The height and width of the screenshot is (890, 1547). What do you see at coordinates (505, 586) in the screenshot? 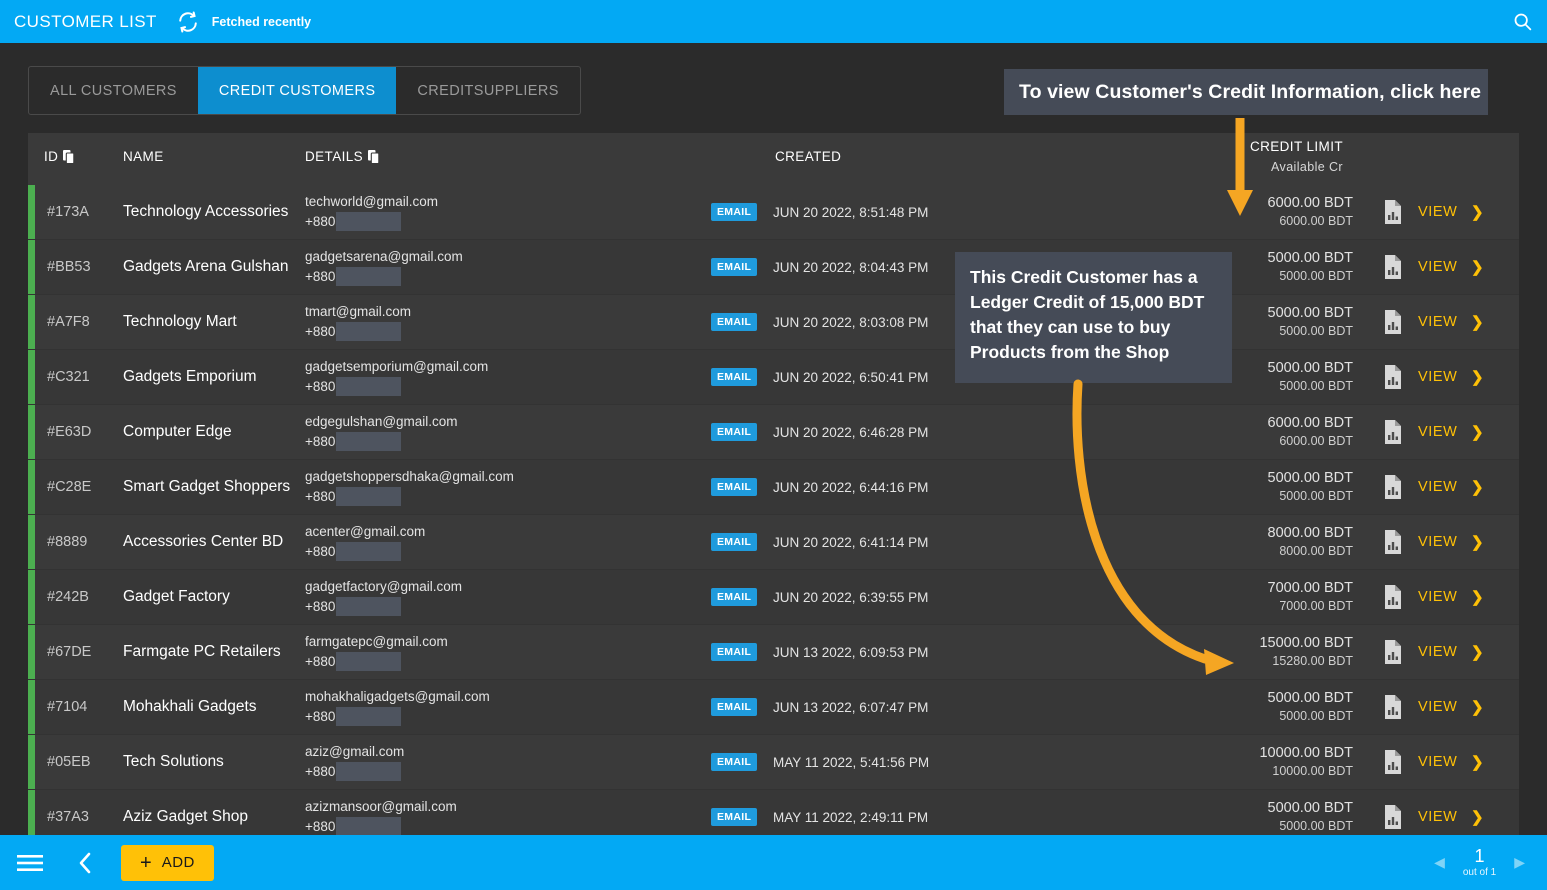
I see `cell-email: gadgetfactory@gmail.com` at bounding box center [505, 586].